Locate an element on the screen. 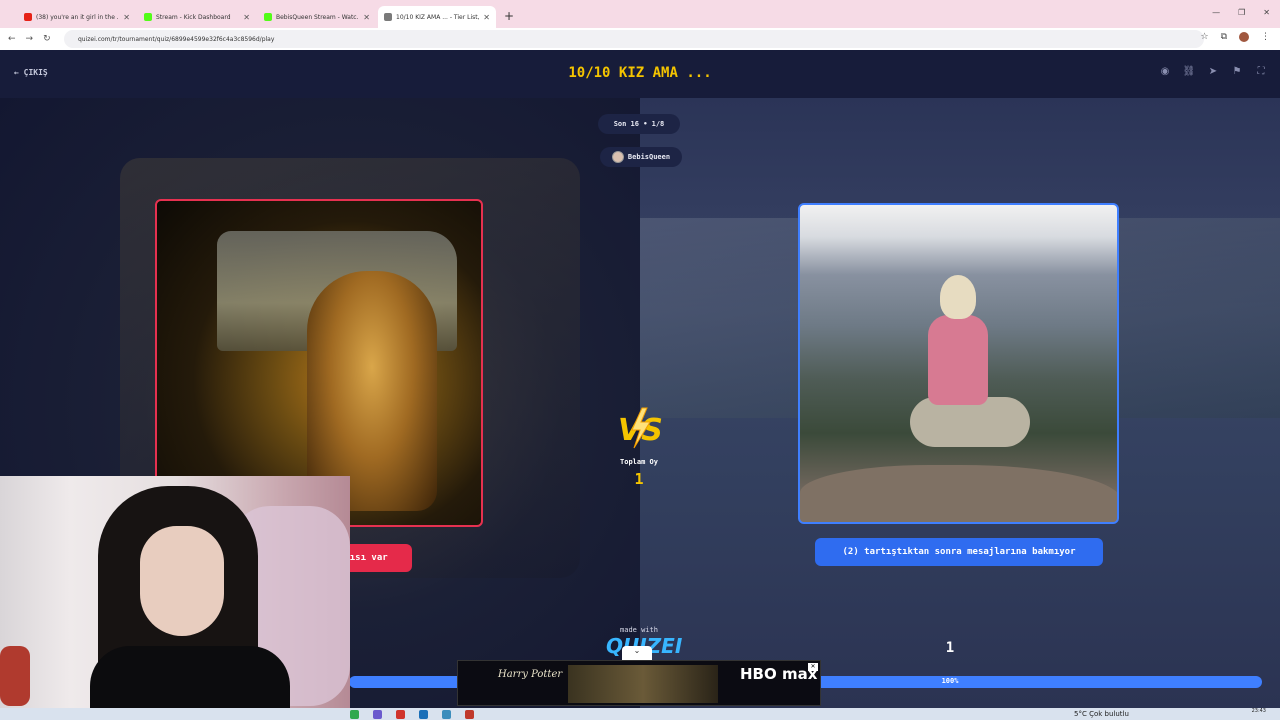 The image size is (1280, 720). flag-icon: ⚑ is located at coordinates (1237, 73).